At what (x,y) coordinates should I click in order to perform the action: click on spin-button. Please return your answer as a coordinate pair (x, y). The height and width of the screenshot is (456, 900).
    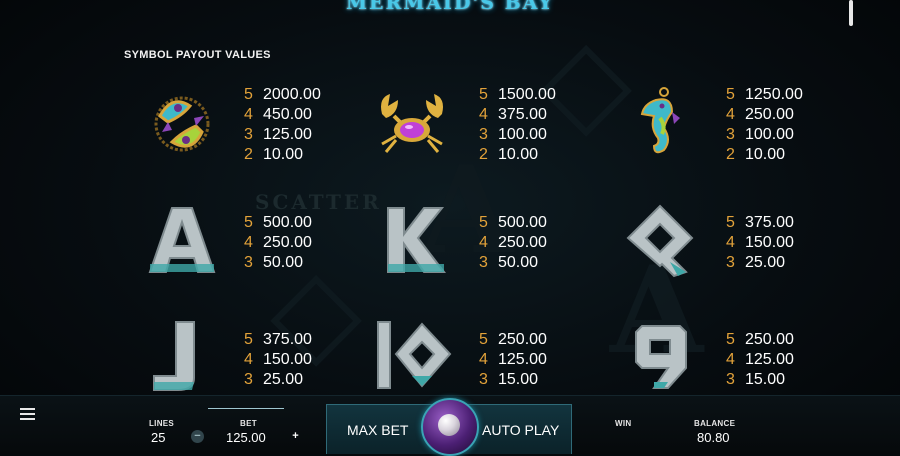
    Looking at the image, I should click on (450, 427).